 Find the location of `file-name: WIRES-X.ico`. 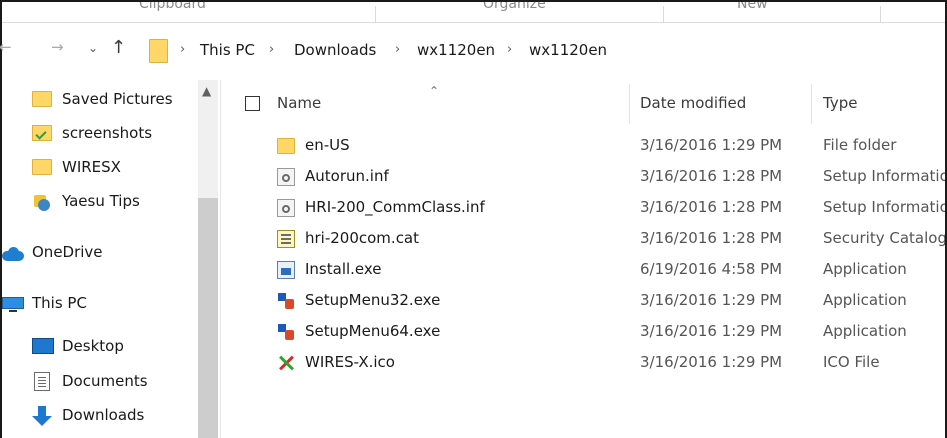

file-name: WIRES-X.ico is located at coordinates (350, 362).